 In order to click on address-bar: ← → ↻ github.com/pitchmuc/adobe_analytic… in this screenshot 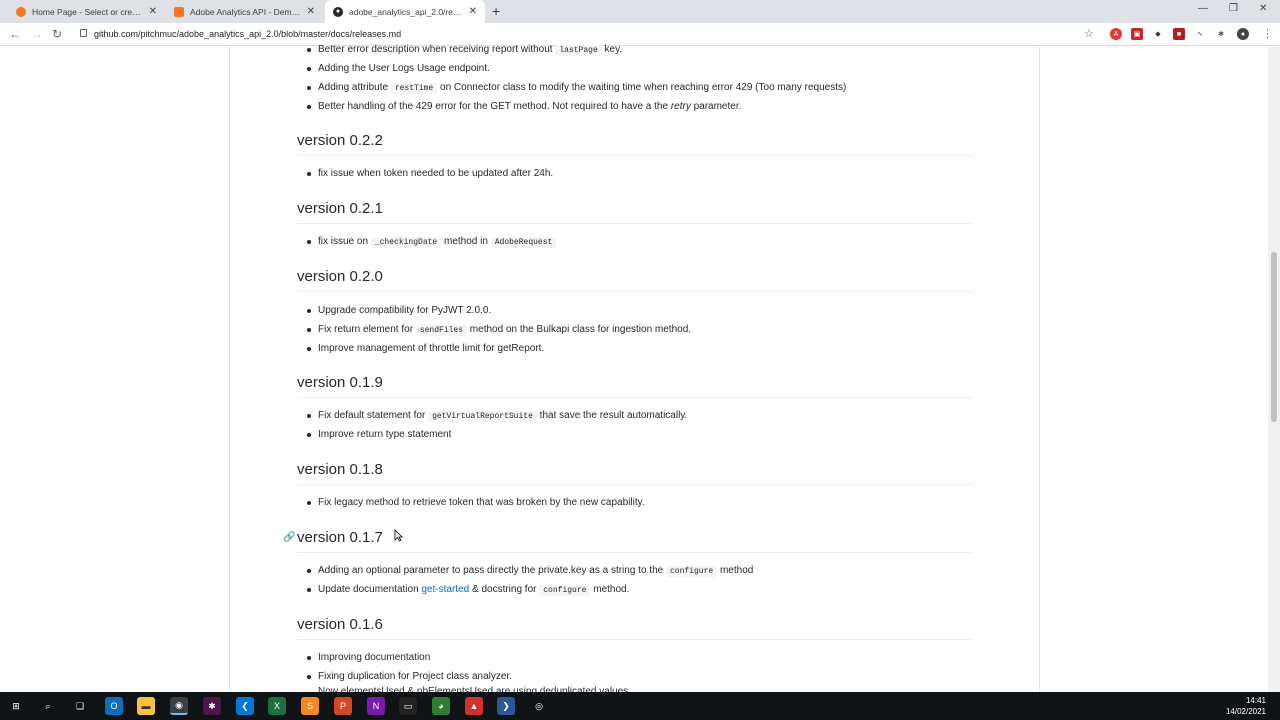, I will do `click(640, 34)`.